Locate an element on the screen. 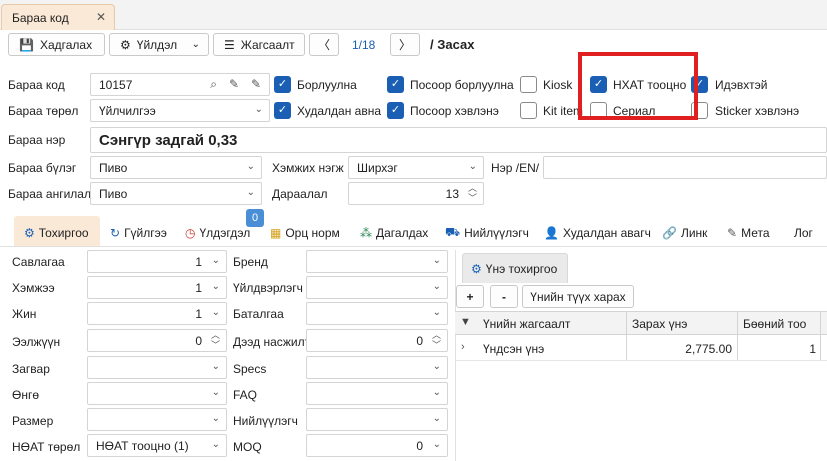 Image resolution: width=827 pixels, height=461 pixels. moq-label: MOQ is located at coordinates (247, 447).